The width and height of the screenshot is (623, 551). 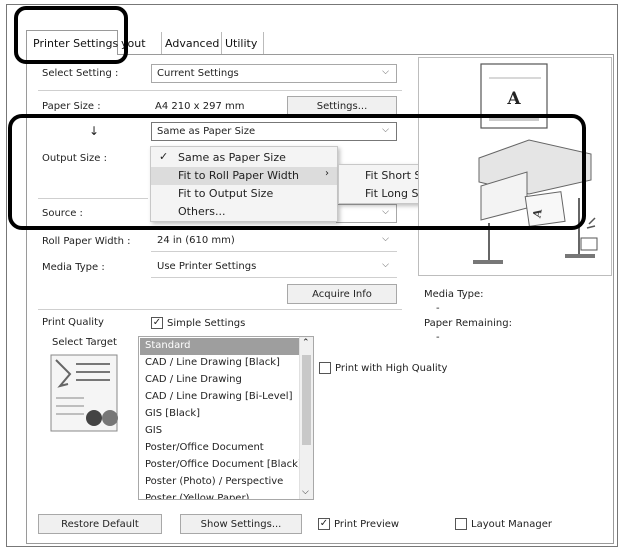 I want to click on simple-settings-checkbox: ✓, so click(x=157, y=323).